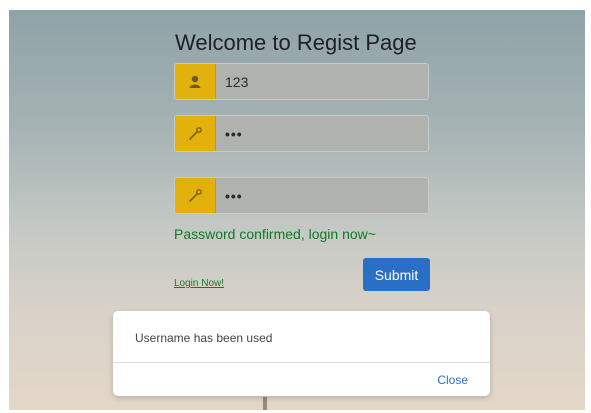 The image size is (591, 413). Describe the element at coordinates (234, 133) in the screenshot. I see `password-value: •••` at that location.